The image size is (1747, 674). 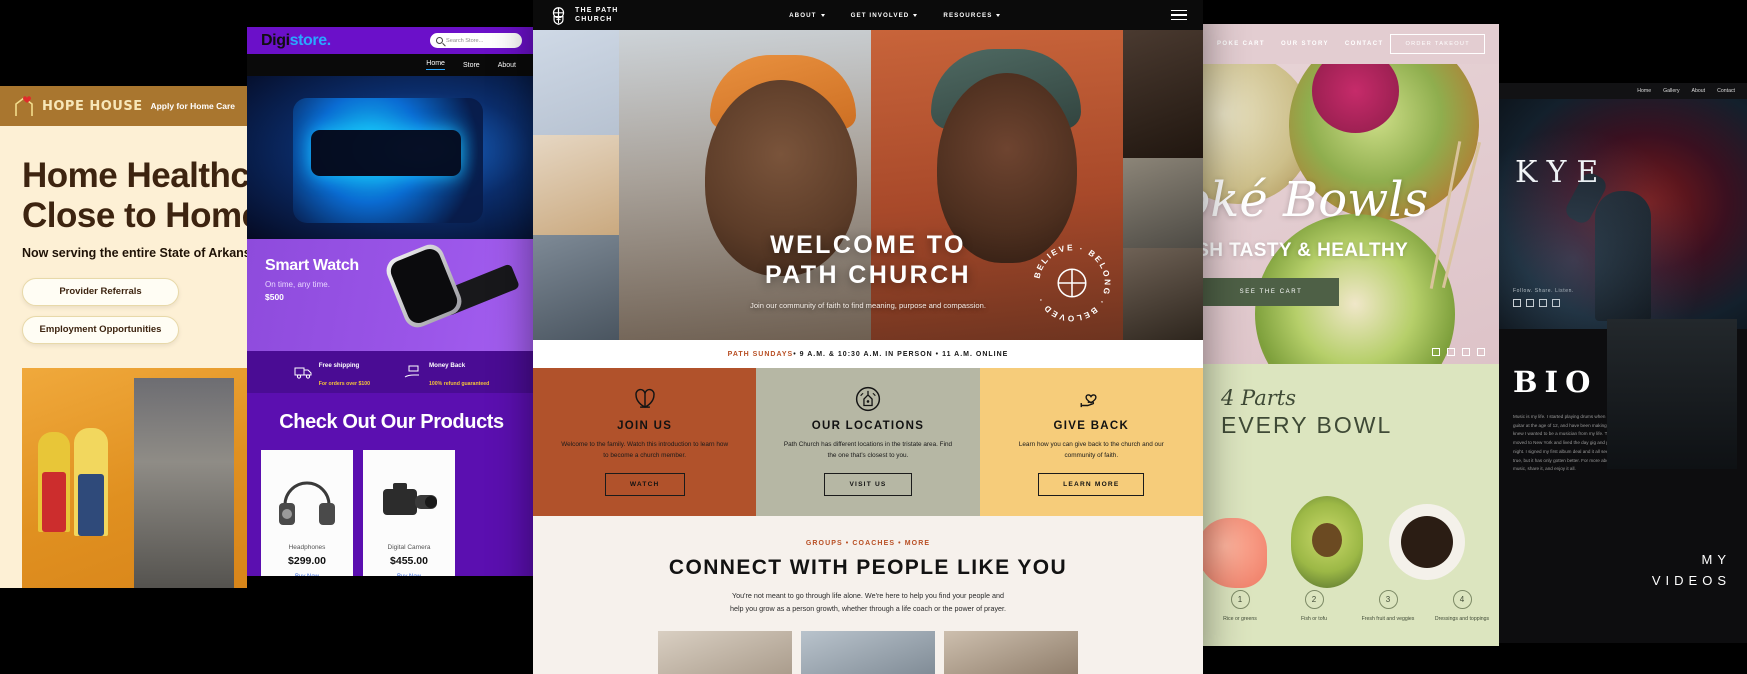 What do you see at coordinates (1178, 10) in the screenshot?
I see `hamburger-line` at bounding box center [1178, 10].